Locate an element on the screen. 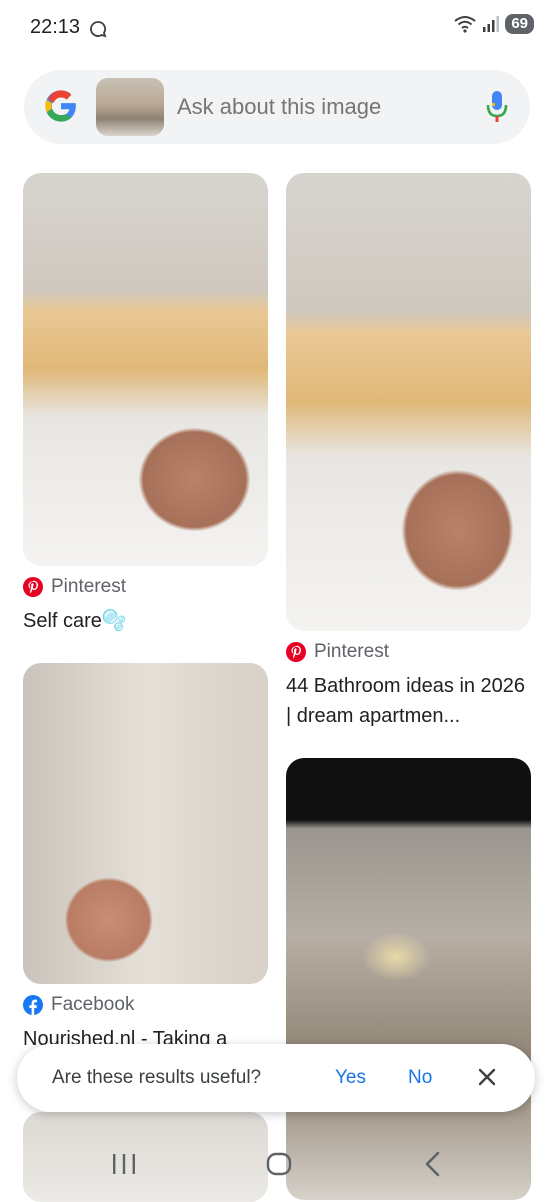 The width and height of the screenshot is (554, 1202). back-icon is located at coordinates (432, 1164).